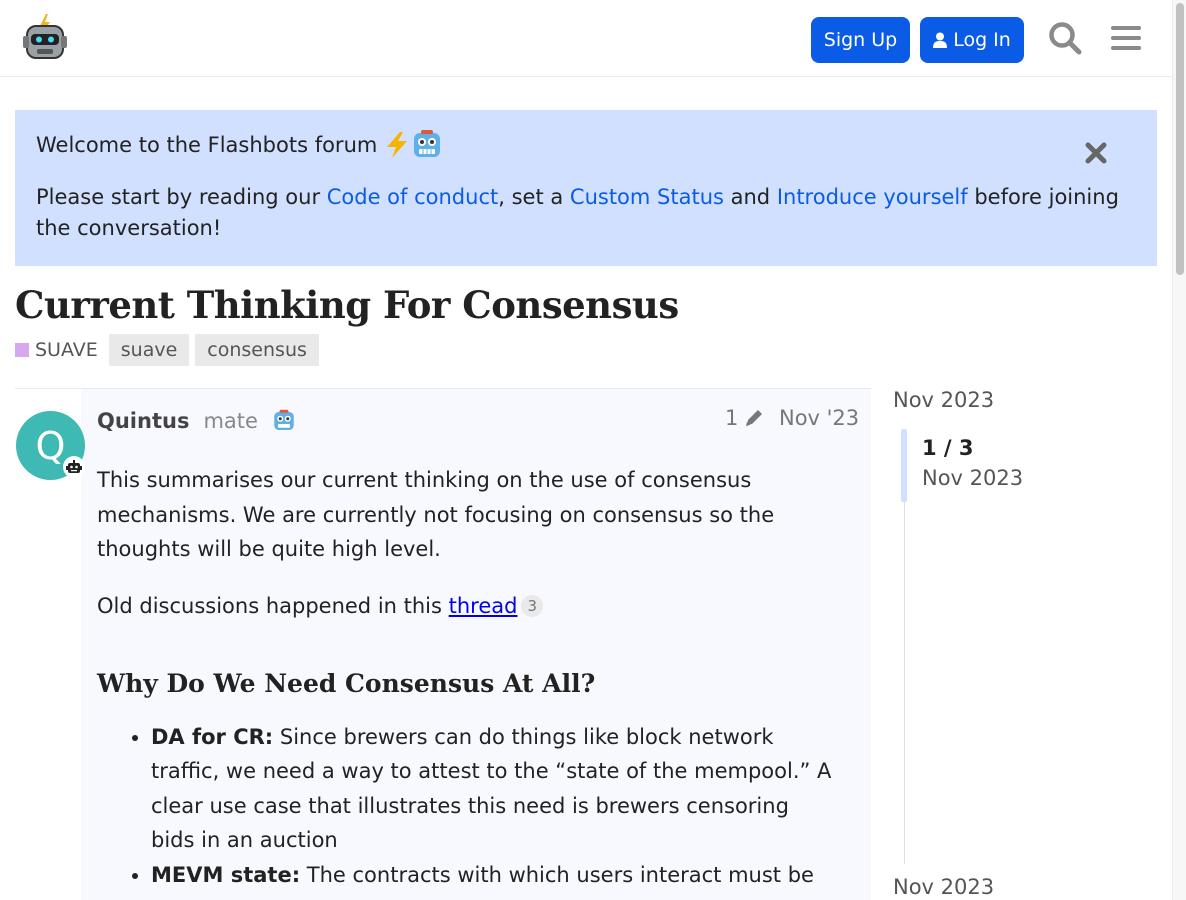 The height and width of the screenshot is (900, 1186). I want to click on hamburger-menu-icon, so click(1126, 38).